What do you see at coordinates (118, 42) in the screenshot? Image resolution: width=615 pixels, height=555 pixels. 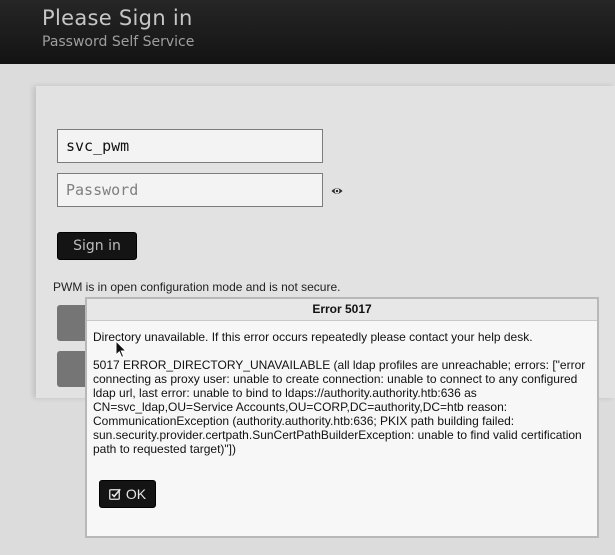 I see `page-subtitle: Password Self Service` at bounding box center [118, 42].